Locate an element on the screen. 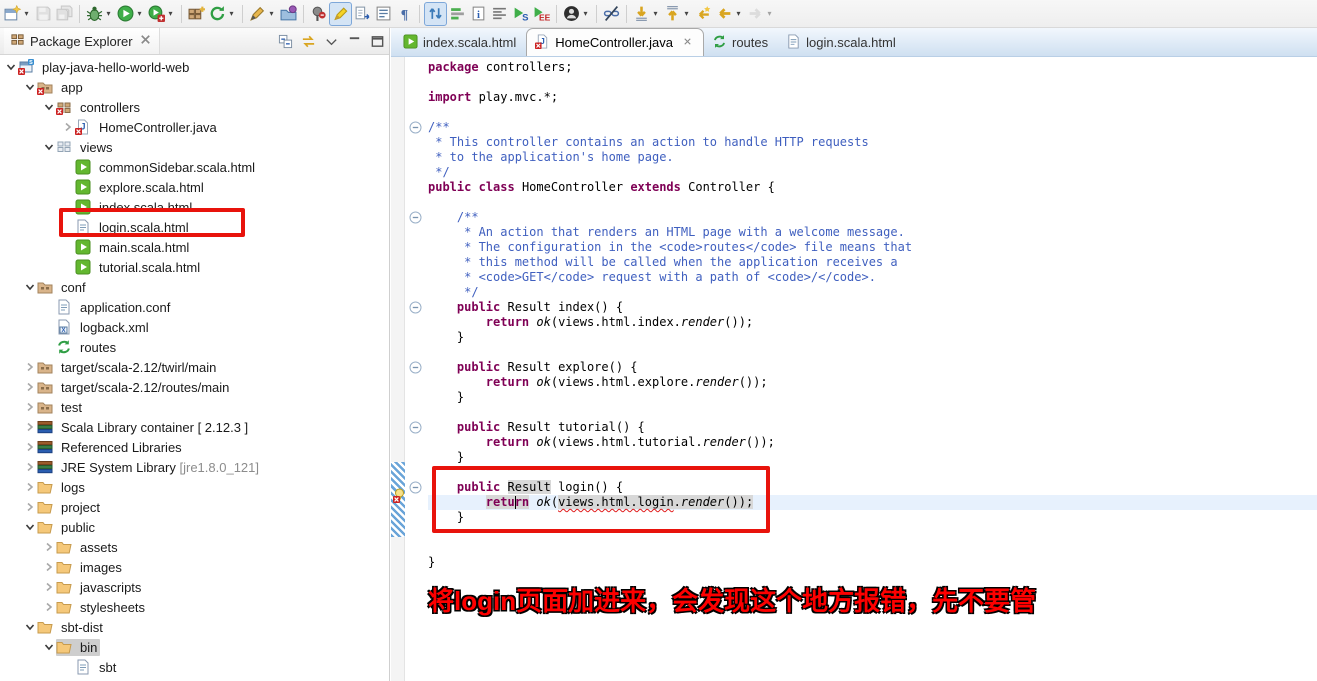 The image size is (1317, 681). tree-item-stylesheets: stylesheets is located at coordinates (194, 607).